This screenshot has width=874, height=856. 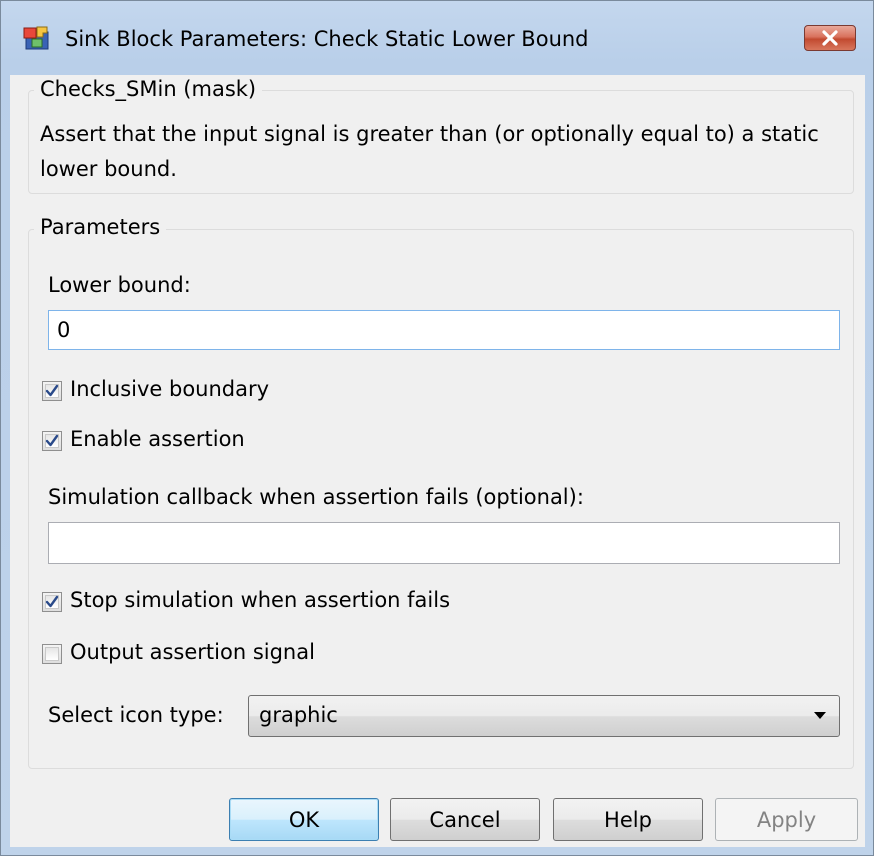 What do you see at coordinates (169, 389) in the screenshot?
I see `inclusive-boundary-label: Inclusive boundary` at bounding box center [169, 389].